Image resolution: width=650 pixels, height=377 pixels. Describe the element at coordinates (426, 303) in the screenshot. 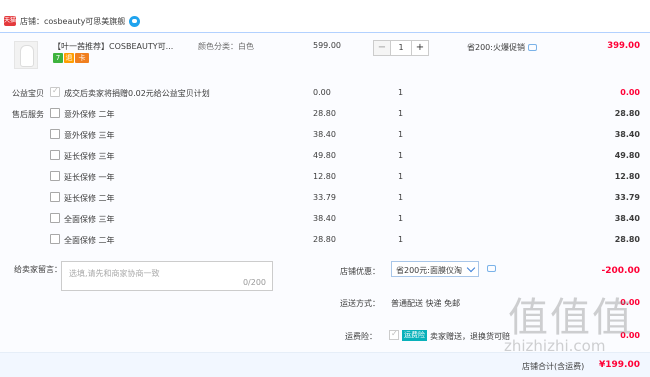

I see `transport-value: 普通配送 快递 免邮` at that location.